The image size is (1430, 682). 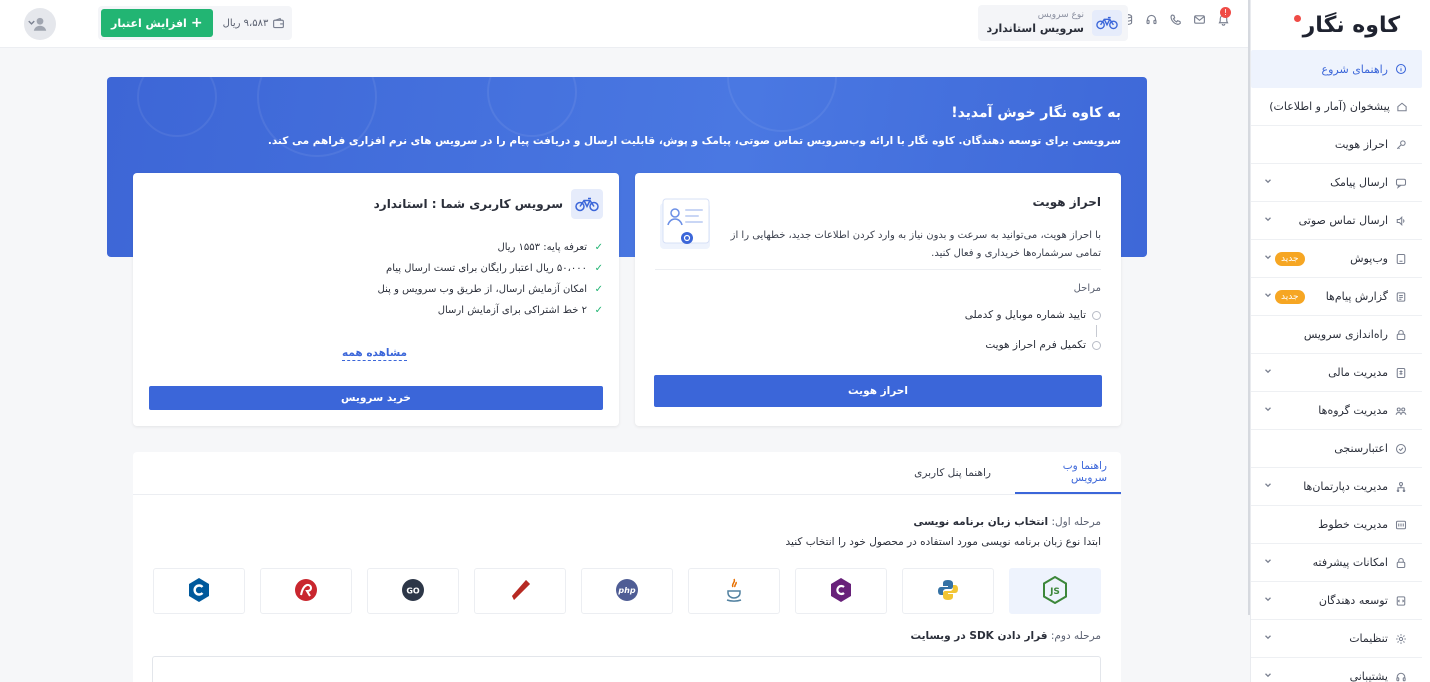 I want to click on language-list: JS php GO, so click(x=627, y=591).